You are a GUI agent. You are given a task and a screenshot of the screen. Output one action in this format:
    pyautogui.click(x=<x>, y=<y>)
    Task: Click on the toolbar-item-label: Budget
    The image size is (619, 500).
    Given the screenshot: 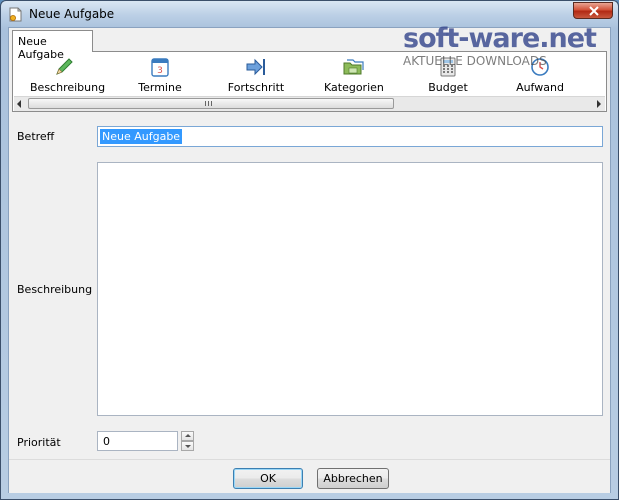 What is the action you would take?
    pyautogui.click(x=448, y=87)
    